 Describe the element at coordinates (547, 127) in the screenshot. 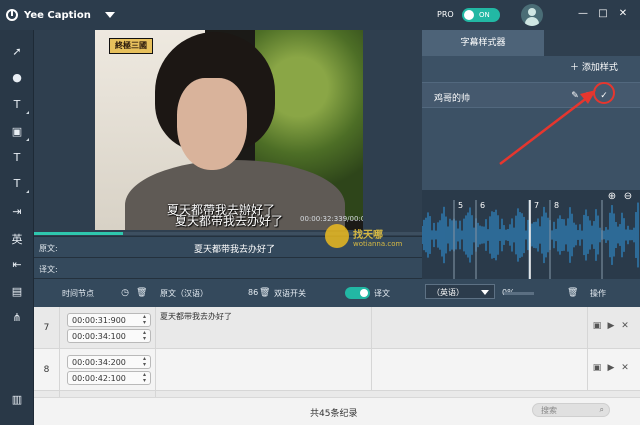

I see `annotation-arrow` at that location.